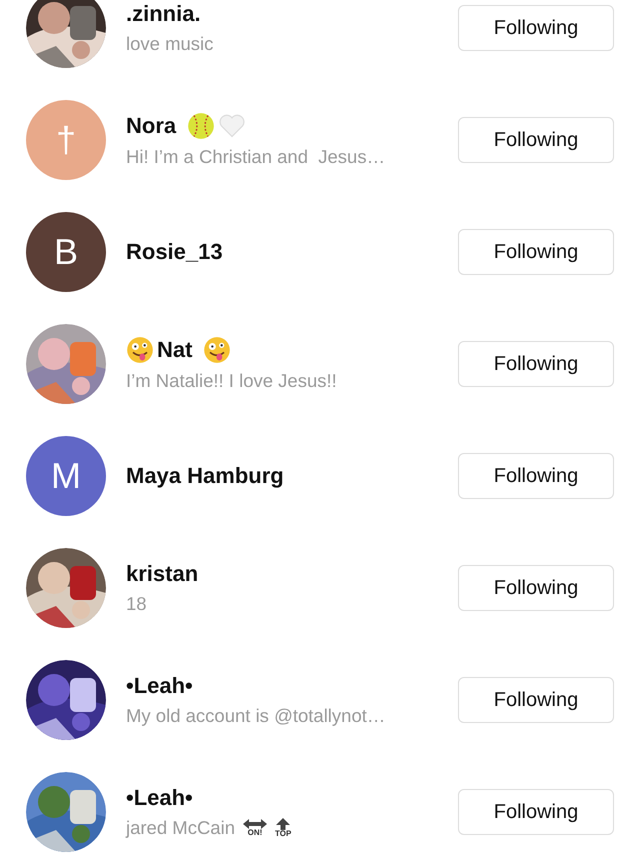  Describe the element at coordinates (151, 126) in the screenshot. I see `user-name: Nora` at that location.